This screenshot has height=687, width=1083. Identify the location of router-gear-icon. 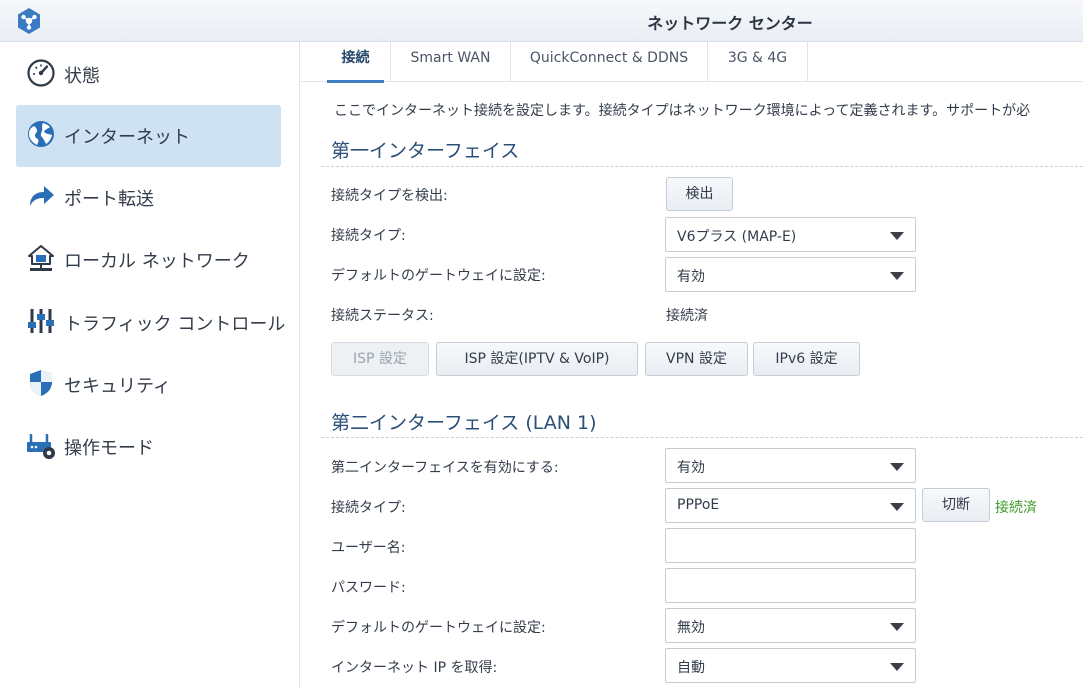
(41, 446).